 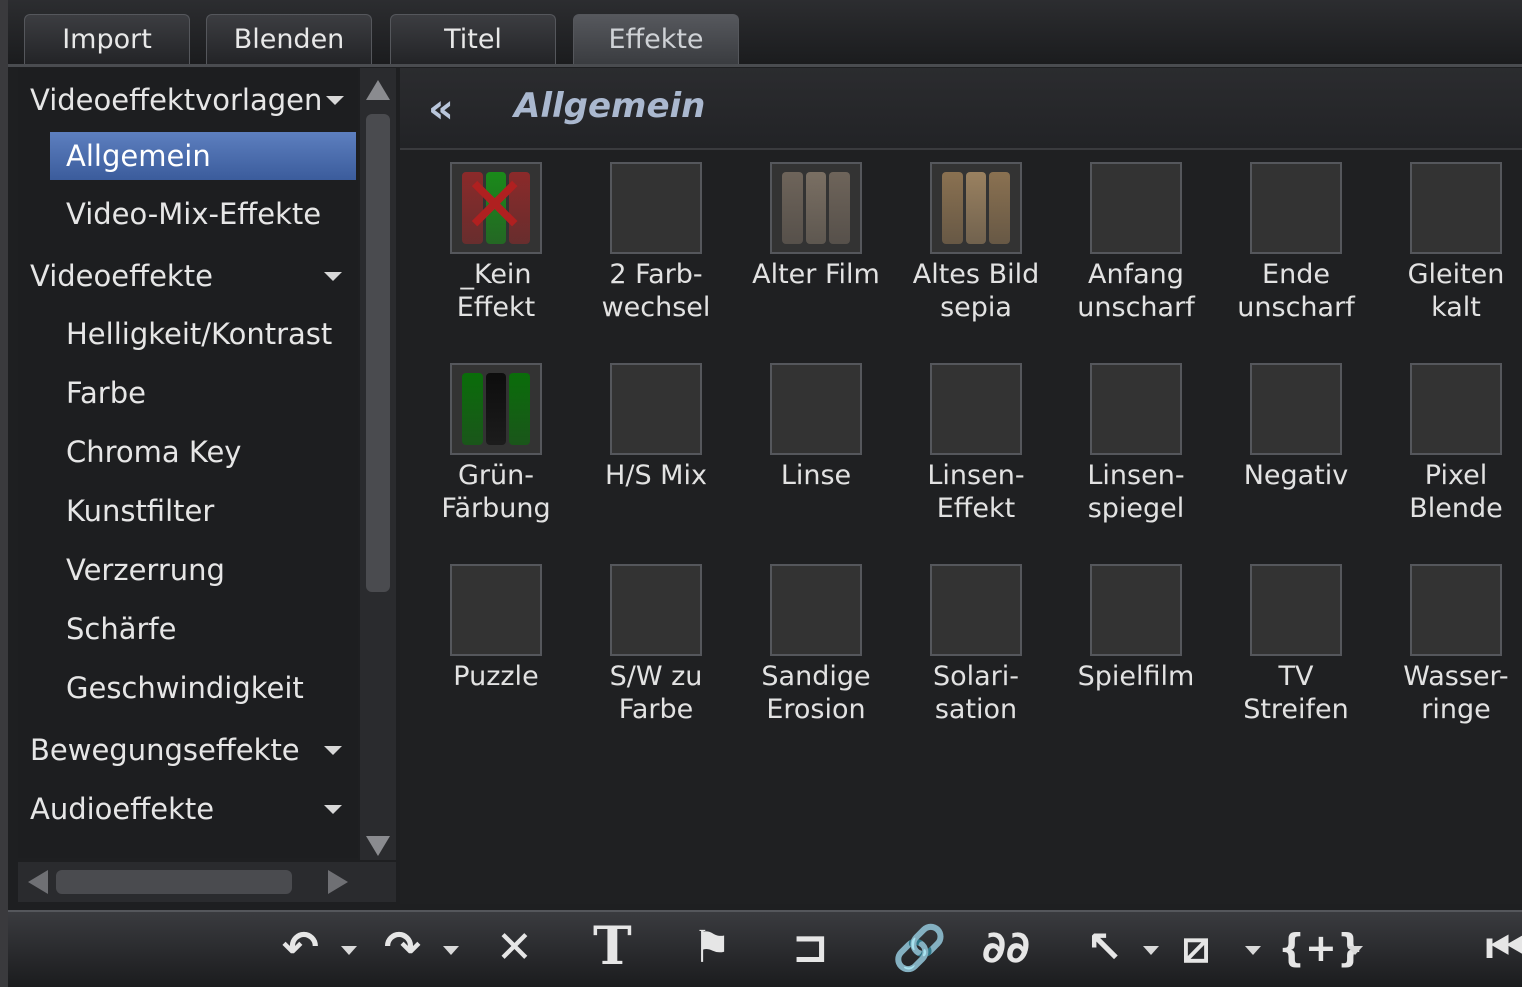 What do you see at coordinates (1296, 475) in the screenshot?
I see `effect-label: Negativ` at bounding box center [1296, 475].